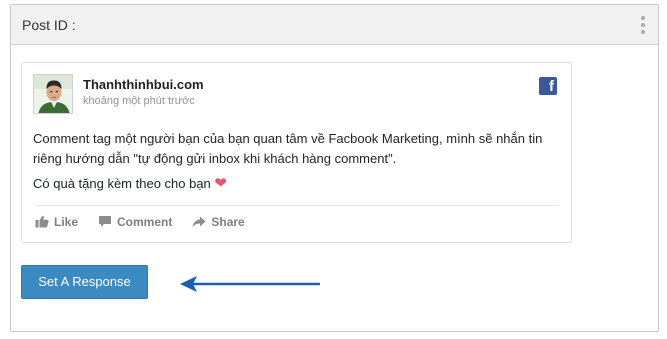  What do you see at coordinates (298, 184) in the screenshot?
I see `post-text-gift: Có quà tặng kèm theo cho bạn ❤` at bounding box center [298, 184].